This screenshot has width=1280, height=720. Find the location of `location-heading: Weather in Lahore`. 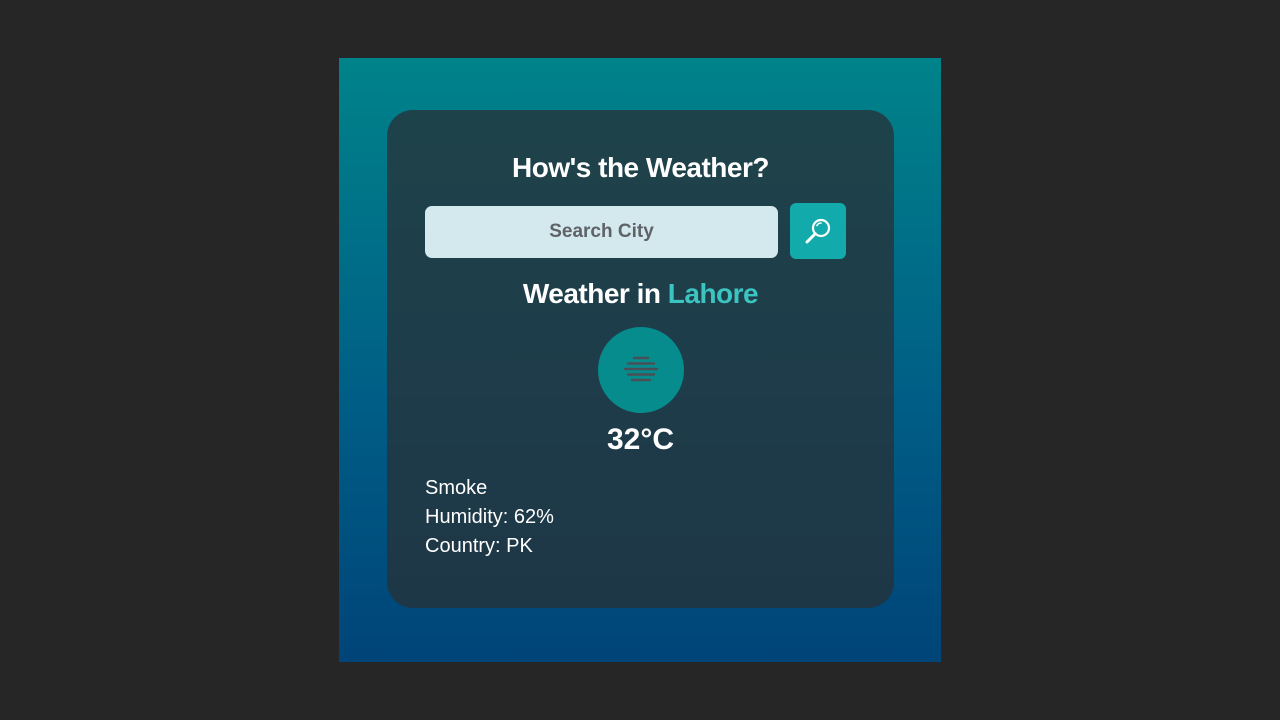

location-heading: Weather in Lahore is located at coordinates (640, 294).